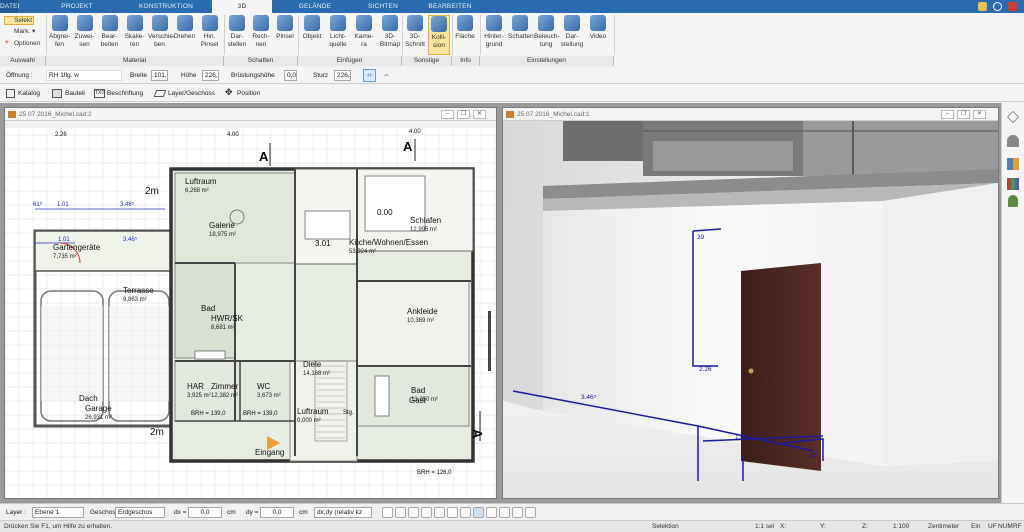 This screenshot has height=532, width=1024. Describe the element at coordinates (84, 75) in the screenshot. I see `opening-type-field: RH 1flg. w` at that location.